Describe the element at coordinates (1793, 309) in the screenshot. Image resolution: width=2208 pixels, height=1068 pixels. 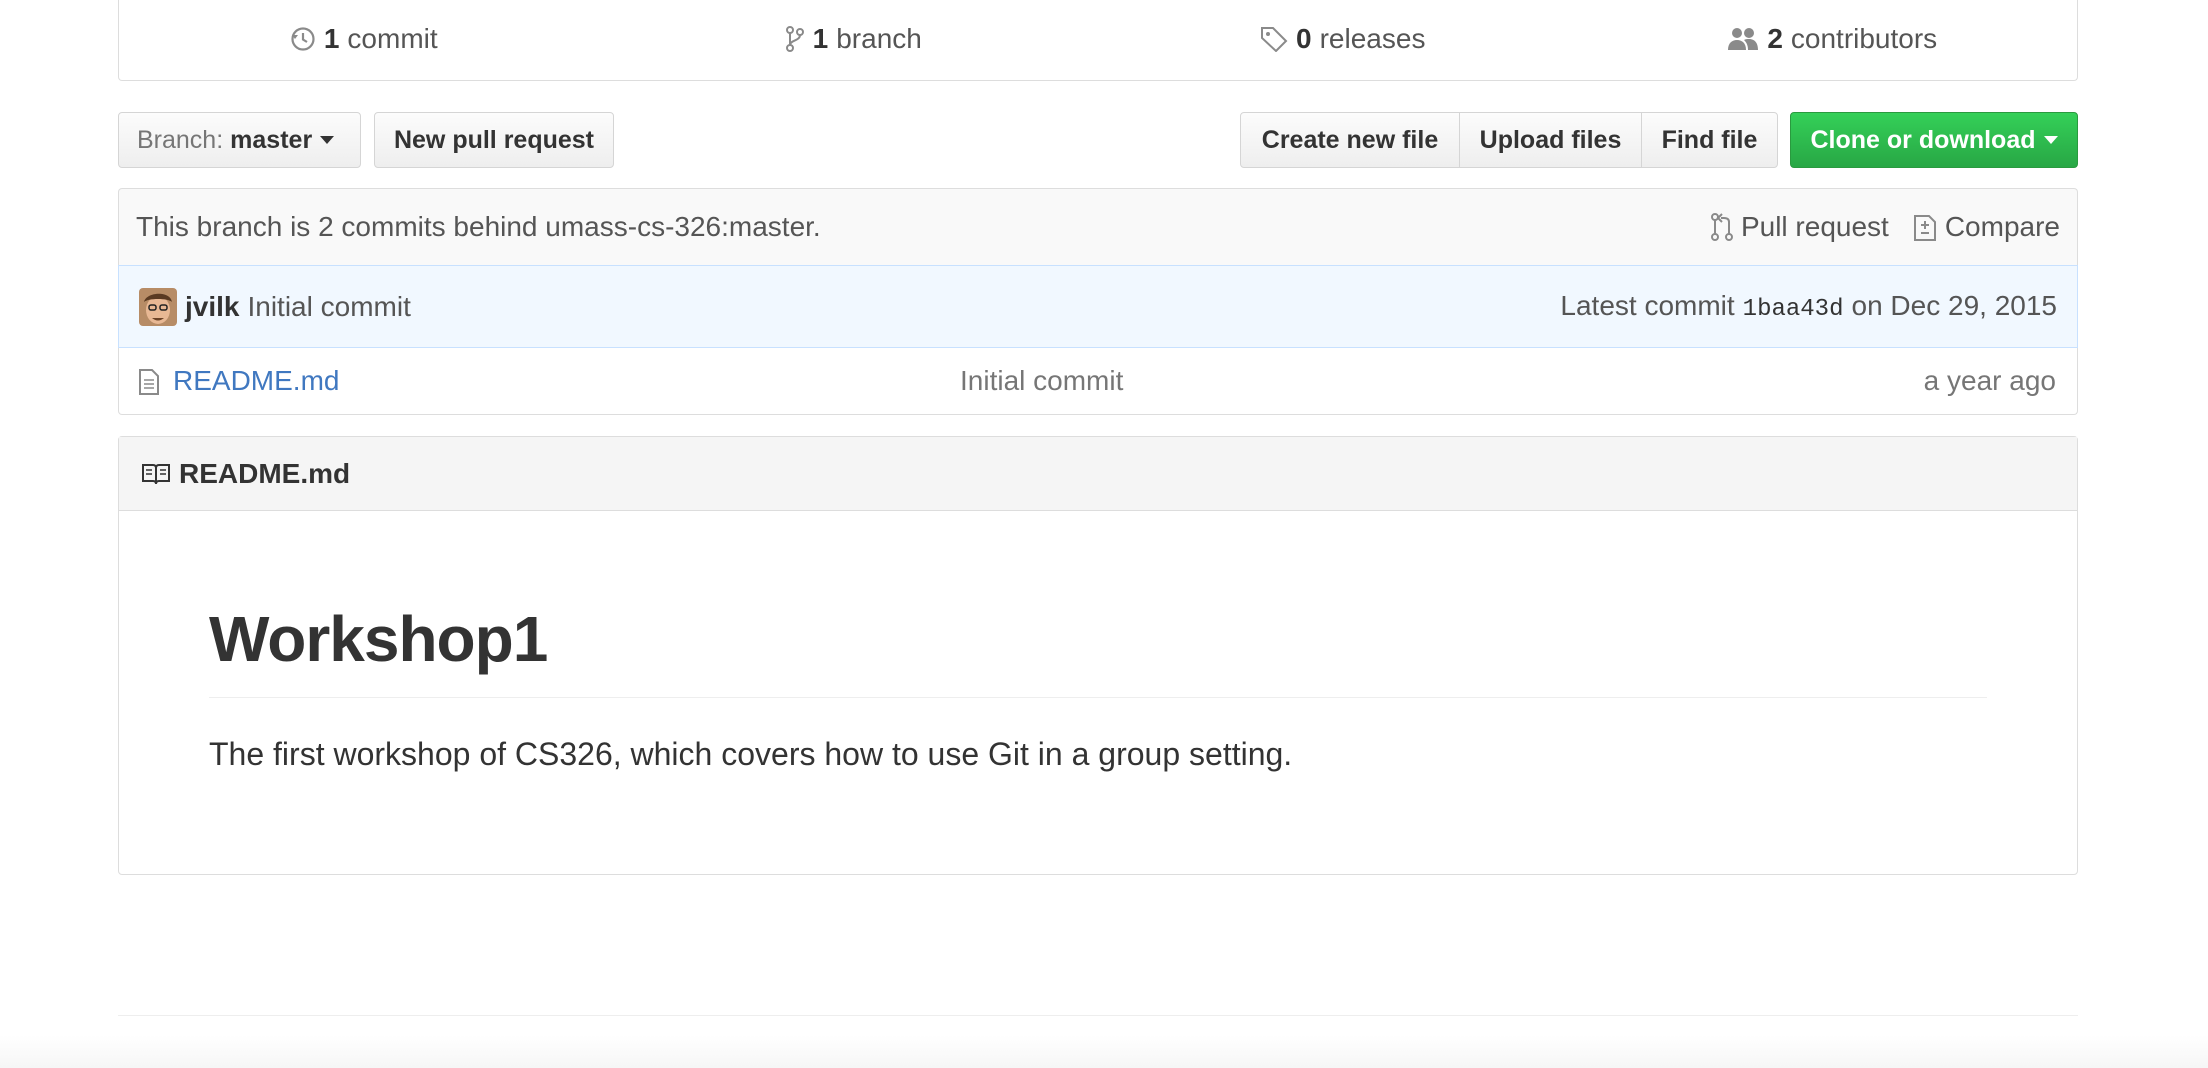
I see `commit-sha-link: 1baa43d` at that location.